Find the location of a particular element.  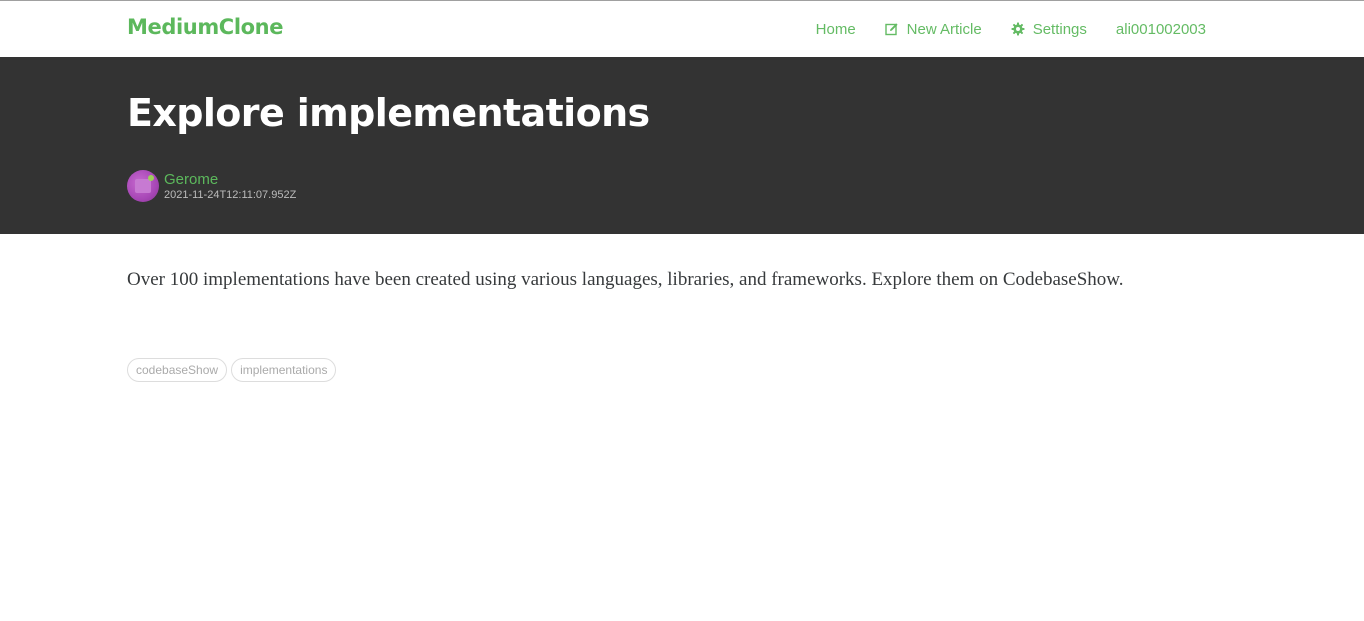

nav-links: Home New Article Settings ali001002003 is located at coordinates (1011, 29).